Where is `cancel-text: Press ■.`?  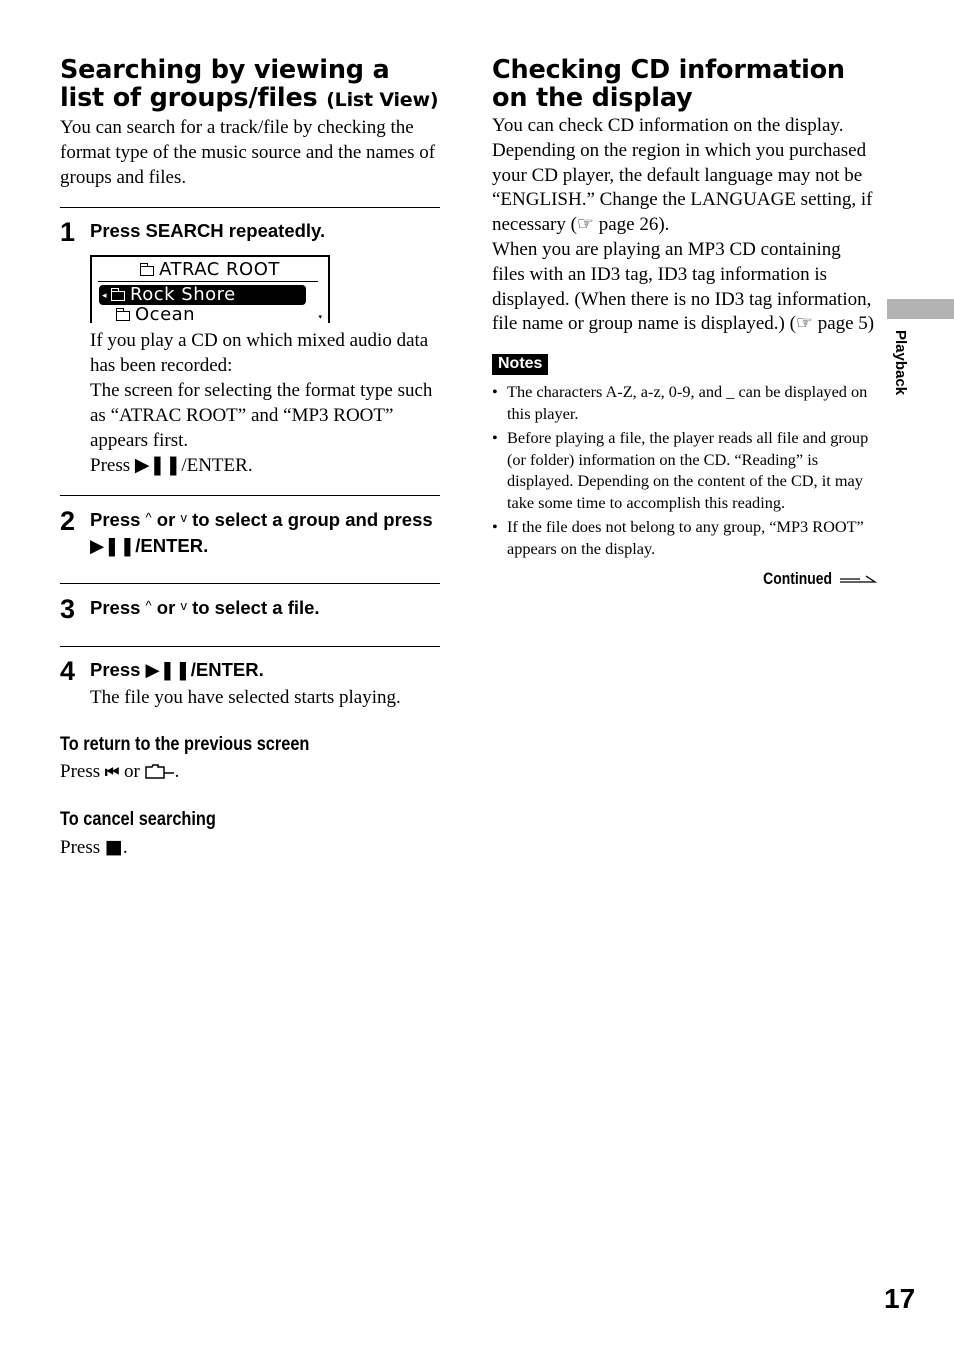
cancel-text: Press ■. is located at coordinates (250, 848).